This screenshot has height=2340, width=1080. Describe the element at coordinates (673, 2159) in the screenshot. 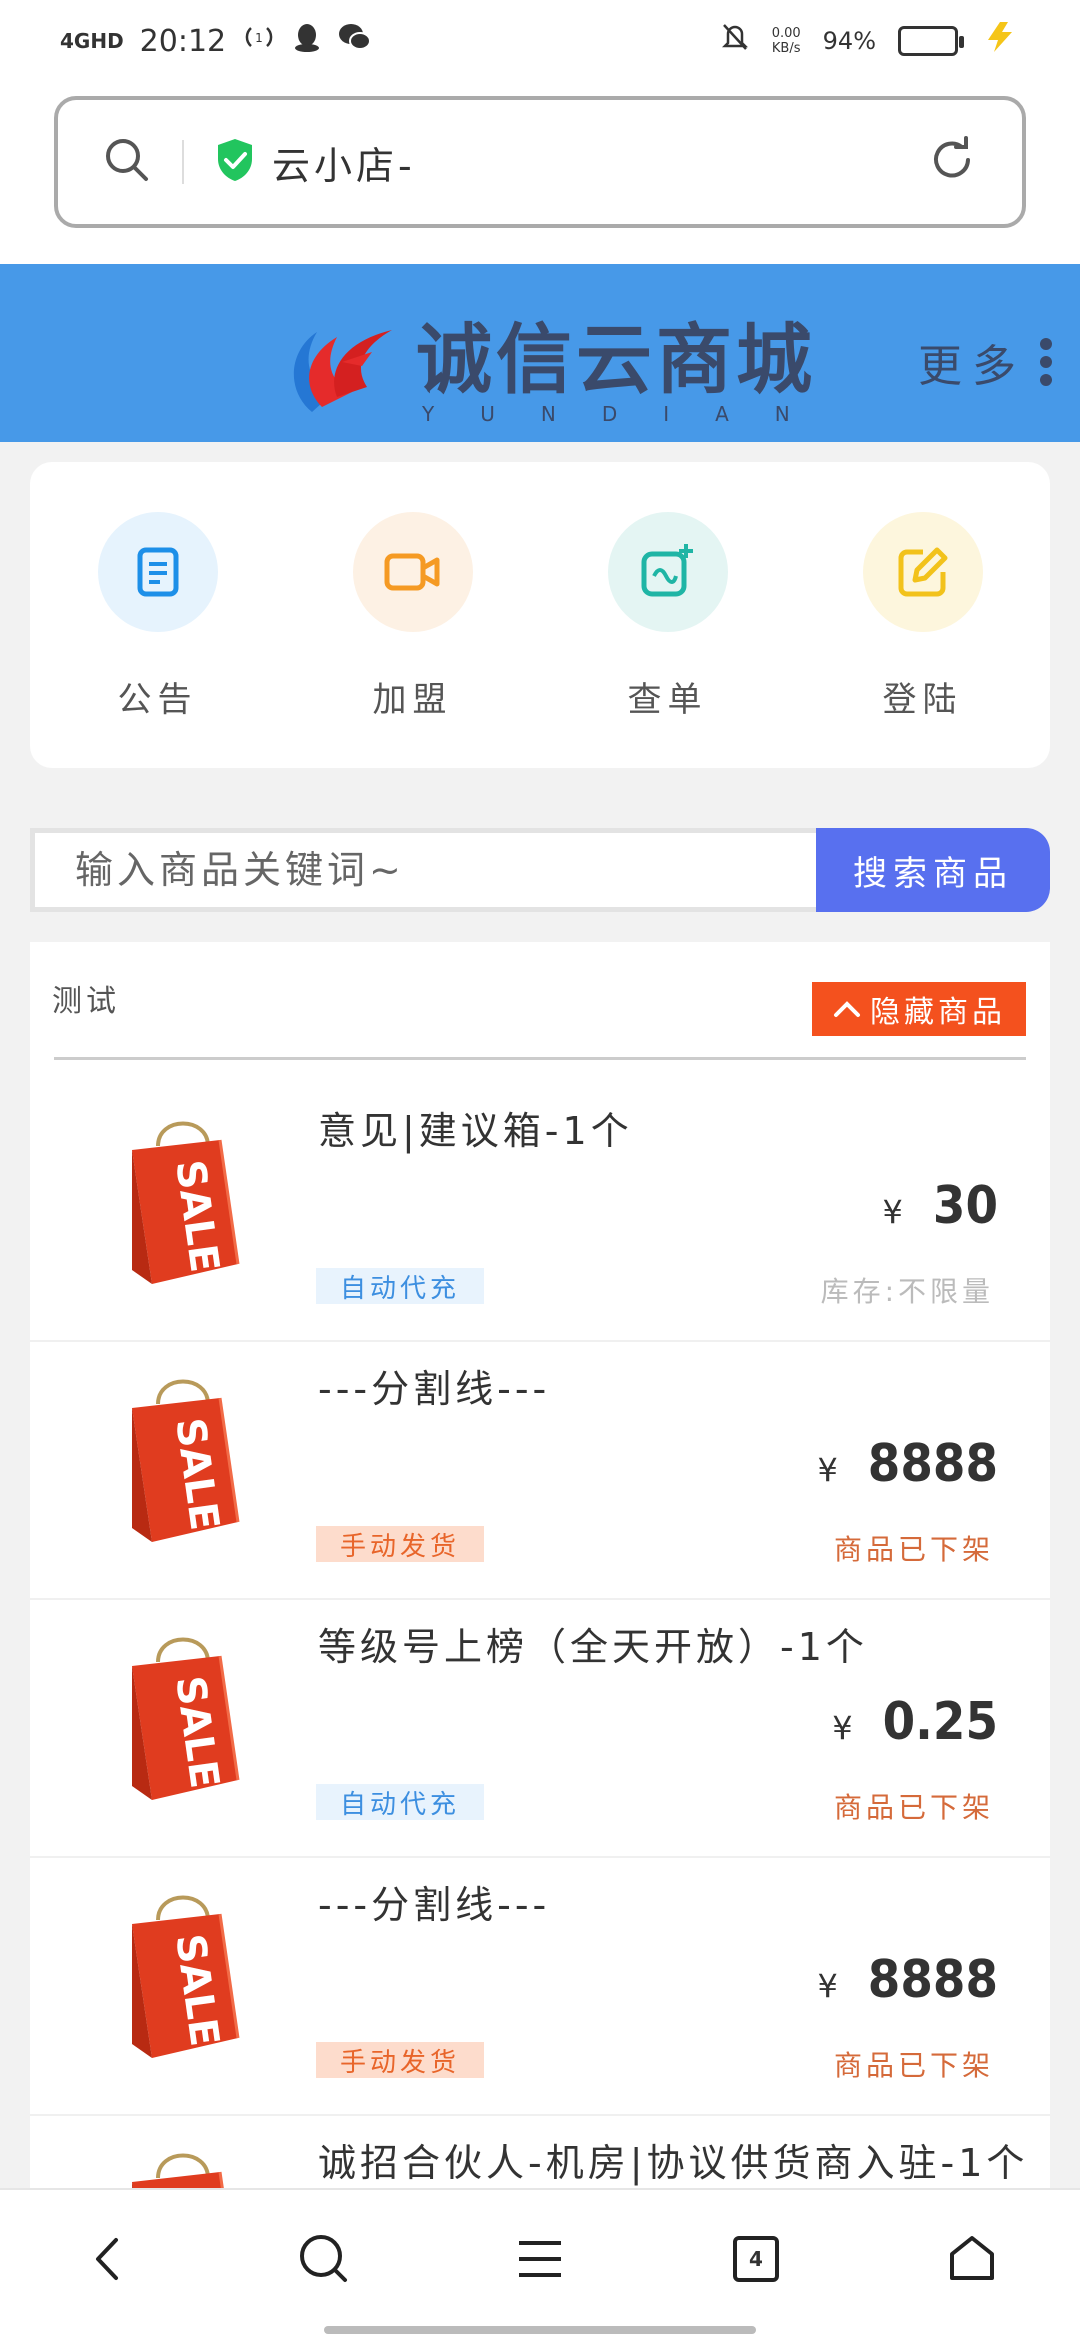

I see `product-name: 诚招合伙人-机房|协议供货商入驻-1个` at that location.